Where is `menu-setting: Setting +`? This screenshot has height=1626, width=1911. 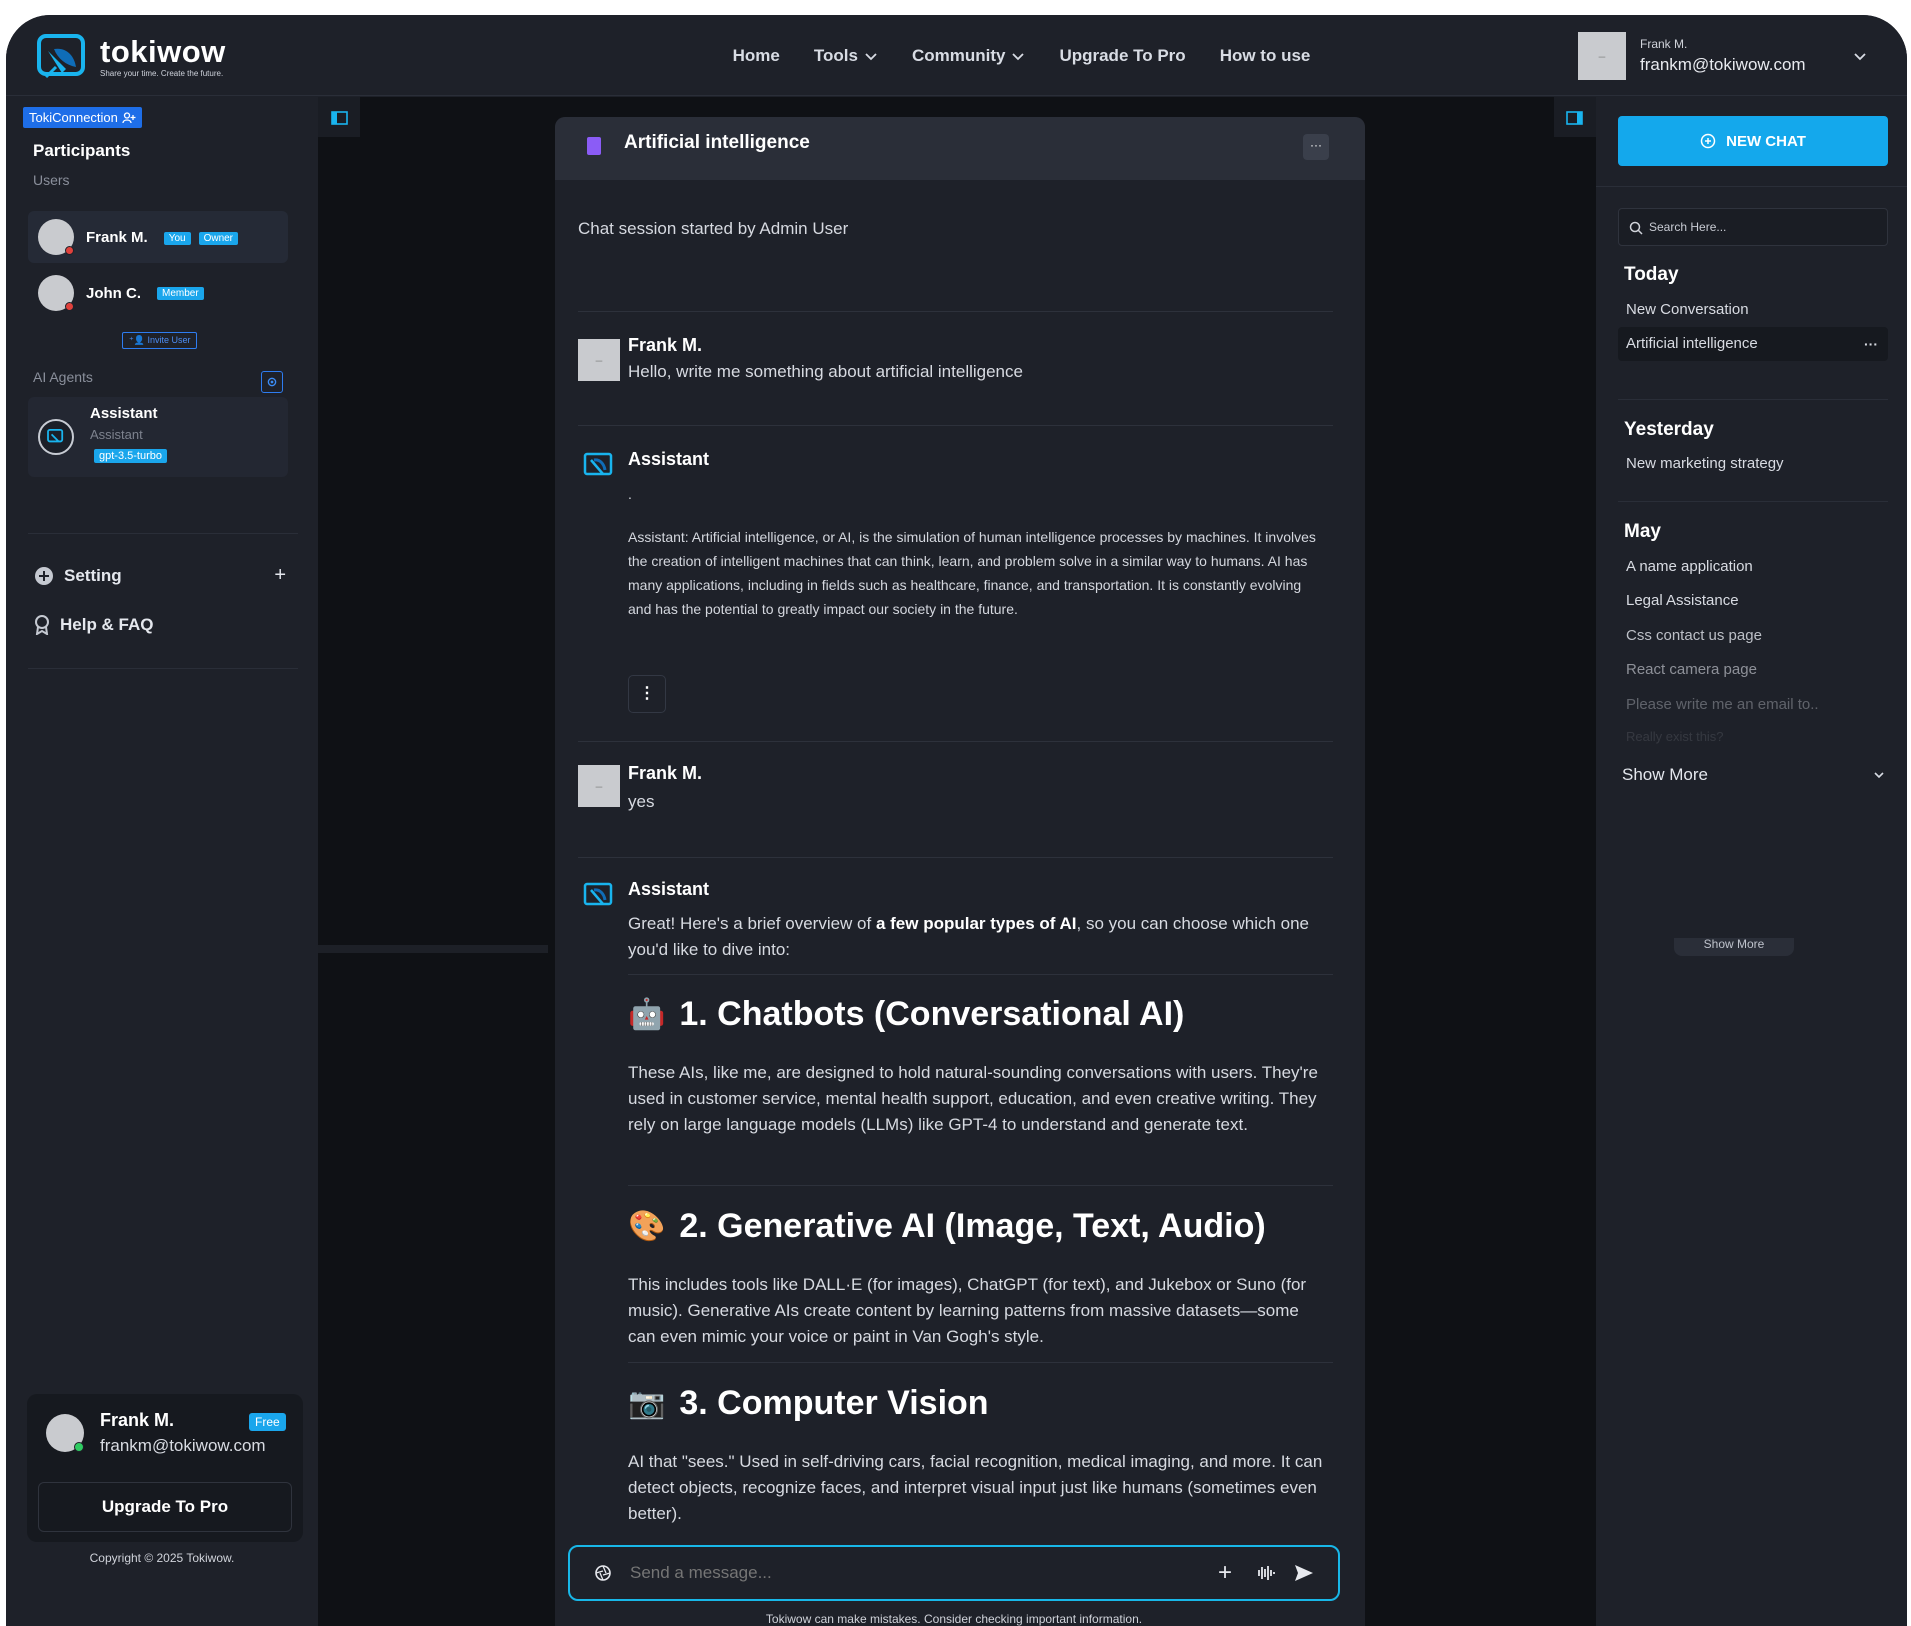
menu-setting: Setting + is located at coordinates (160, 575).